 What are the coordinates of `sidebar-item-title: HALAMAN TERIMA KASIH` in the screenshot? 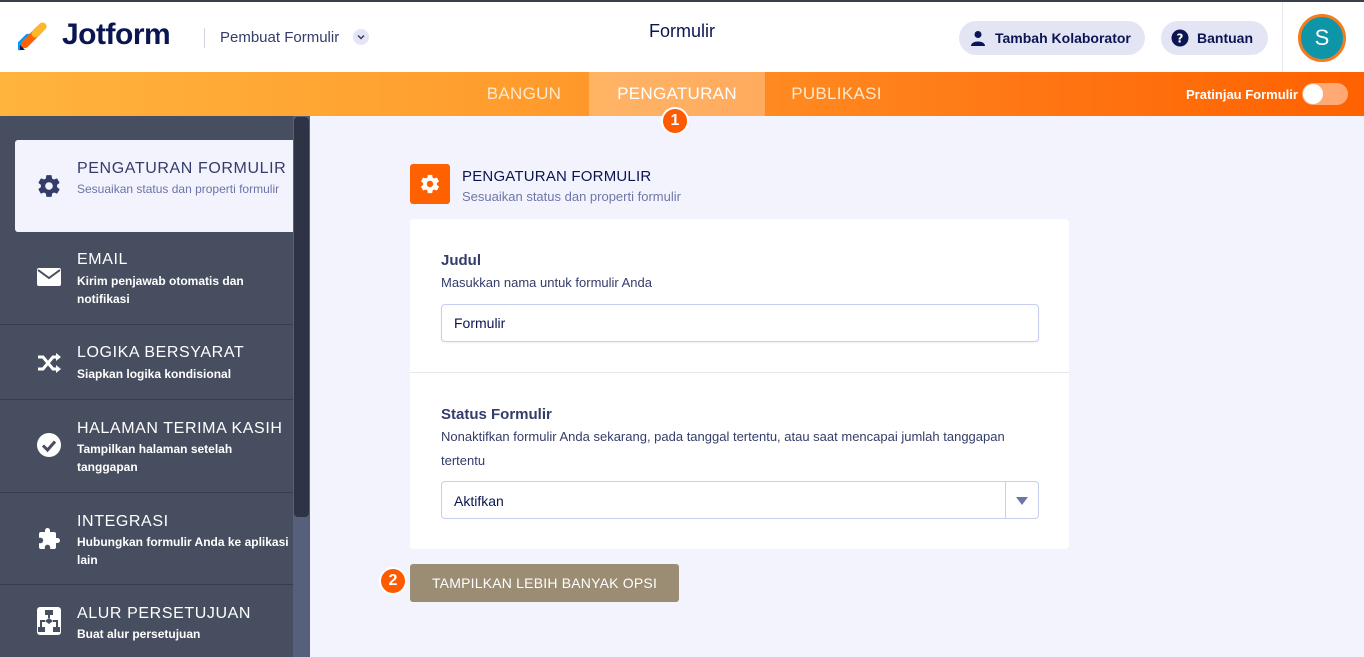 It's located at (180, 428).